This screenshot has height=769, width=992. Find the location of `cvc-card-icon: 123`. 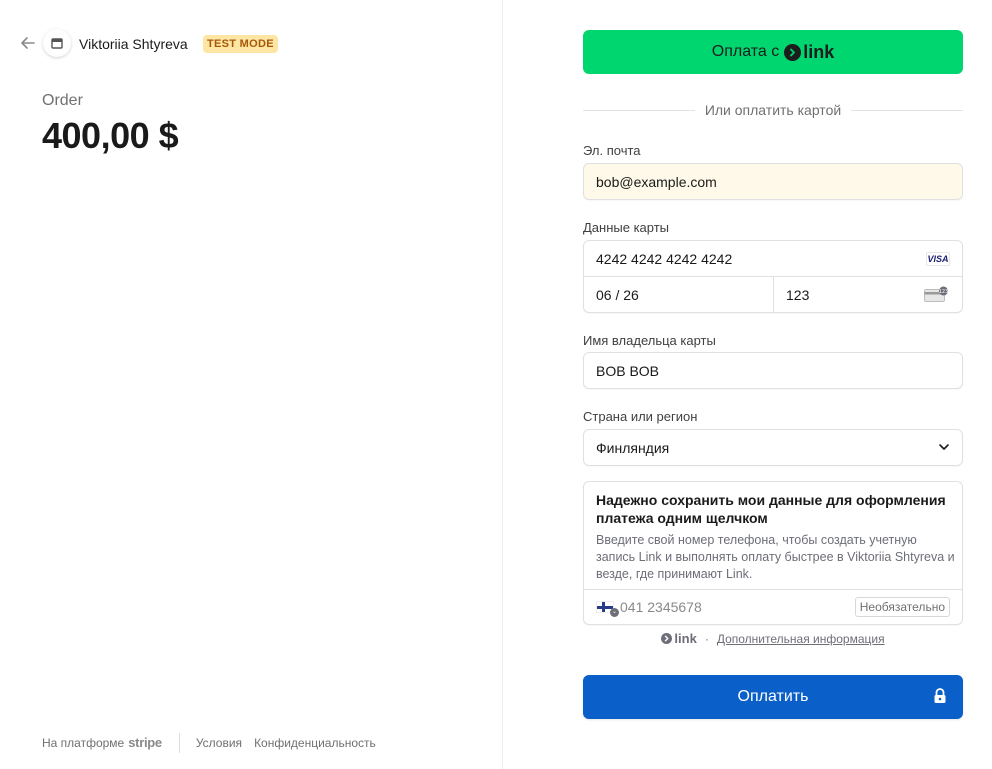

cvc-card-icon: 123 is located at coordinates (937, 295).